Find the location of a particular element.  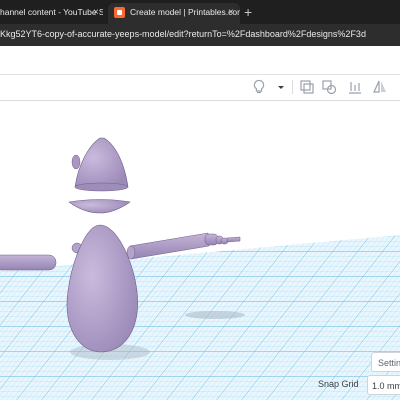

lightbulb-icon is located at coordinates (259, 87).